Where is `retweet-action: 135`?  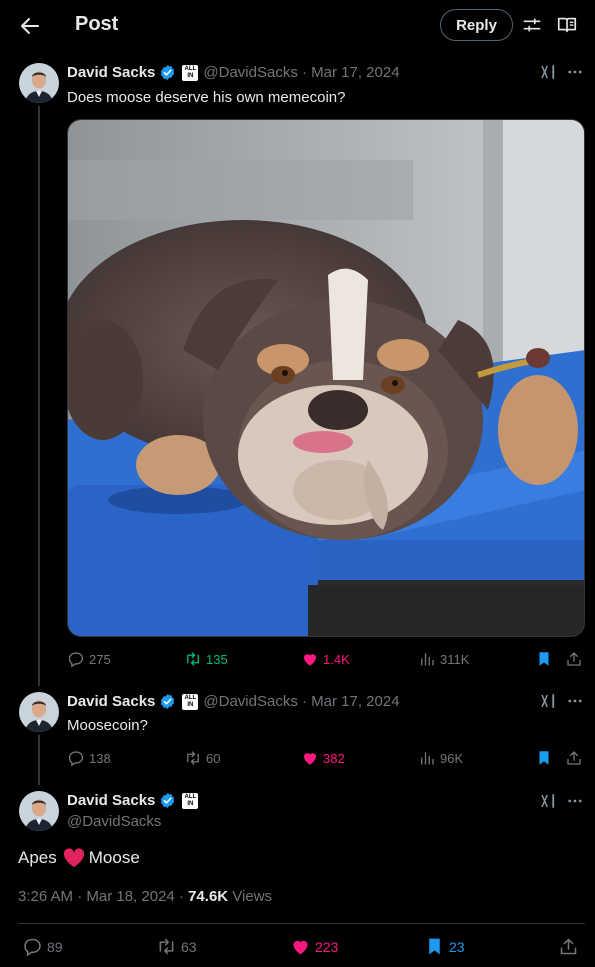 retweet-action: 135 is located at coordinates (206, 659).